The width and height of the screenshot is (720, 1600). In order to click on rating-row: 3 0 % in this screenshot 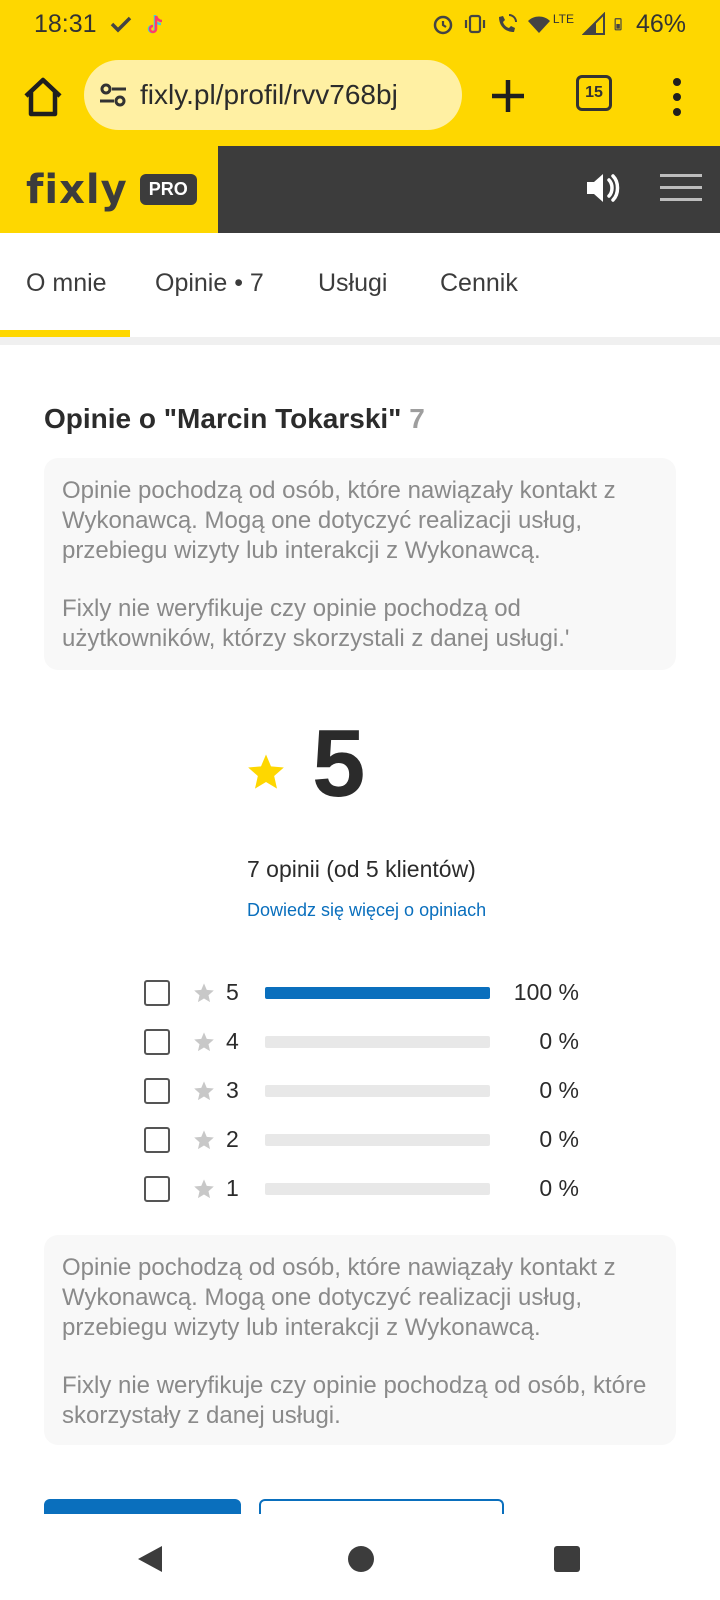, I will do `click(369, 1098)`.